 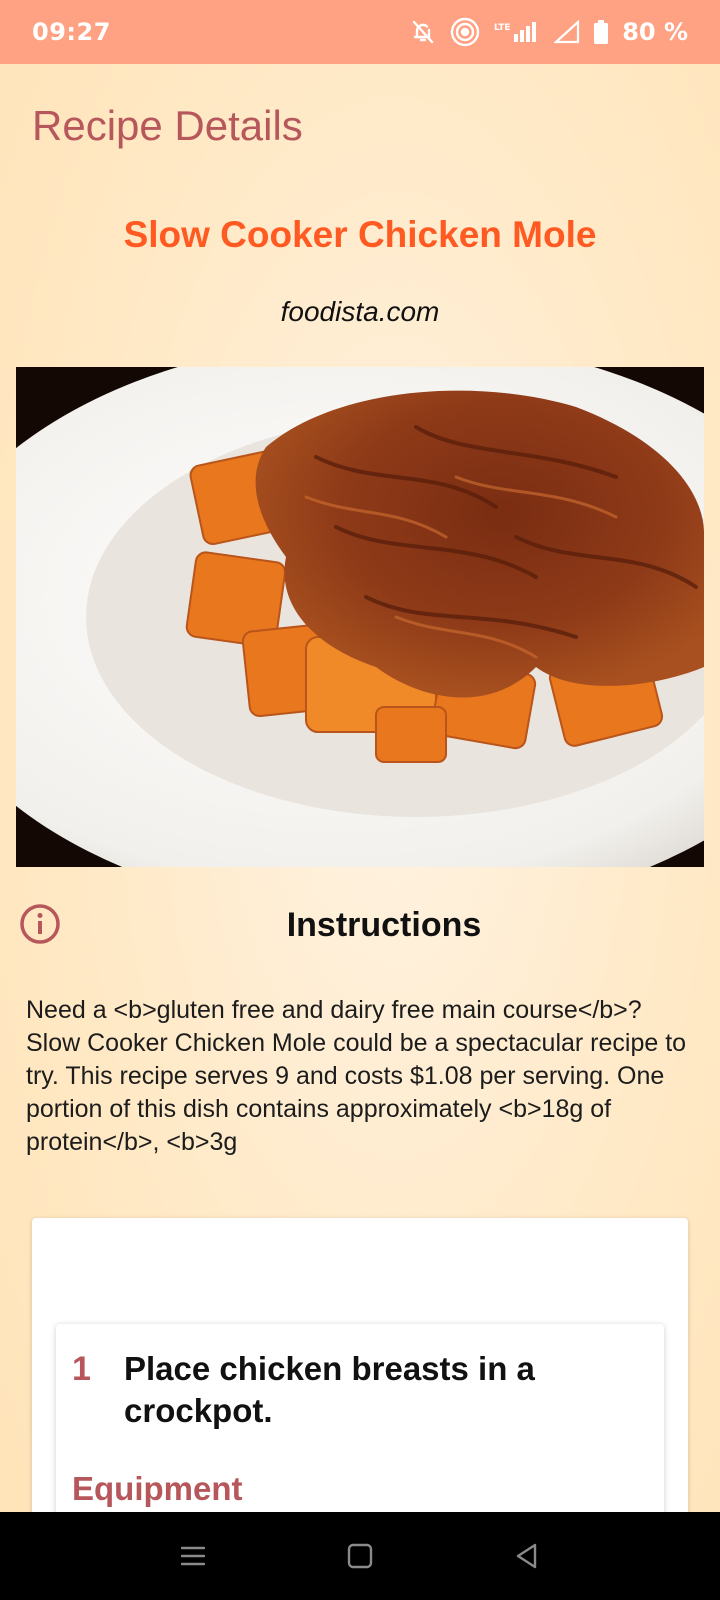 What do you see at coordinates (517, 32) in the screenshot?
I see `signal-icon: LTE` at bounding box center [517, 32].